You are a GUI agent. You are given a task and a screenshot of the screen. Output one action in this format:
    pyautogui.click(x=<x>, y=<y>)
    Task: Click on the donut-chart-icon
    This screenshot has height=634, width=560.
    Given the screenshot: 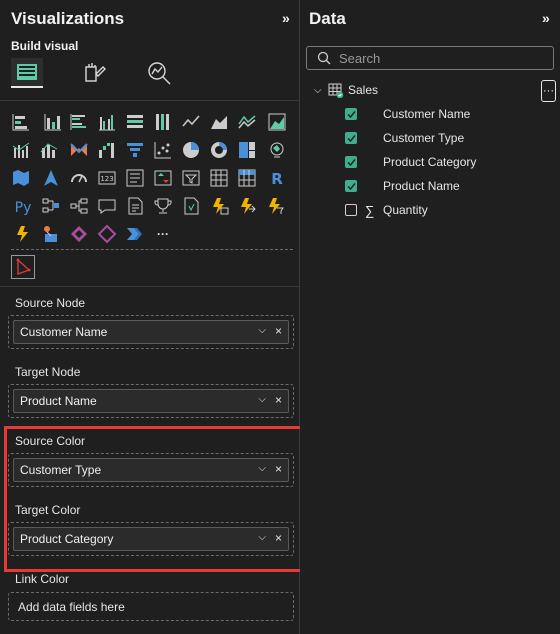 What is the action you would take?
    pyautogui.click(x=219, y=150)
    